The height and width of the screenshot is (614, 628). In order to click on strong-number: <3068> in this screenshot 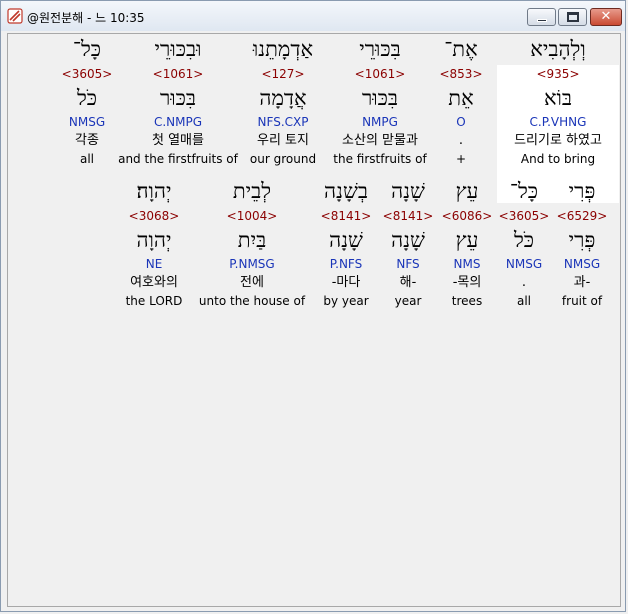, I will do `click(154, 216)`.